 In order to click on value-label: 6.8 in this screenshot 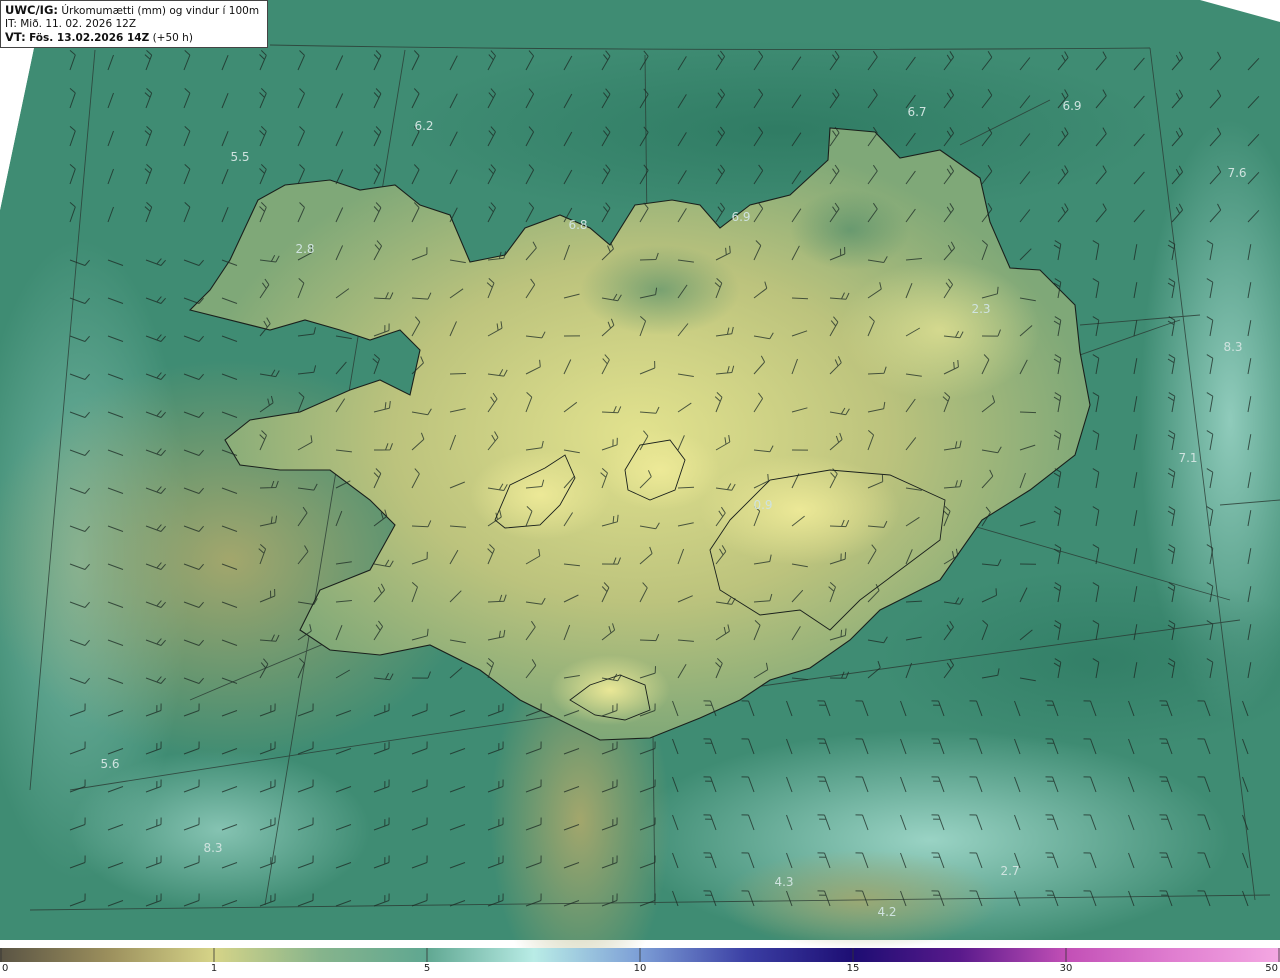, I will do `click(578, 225)`.